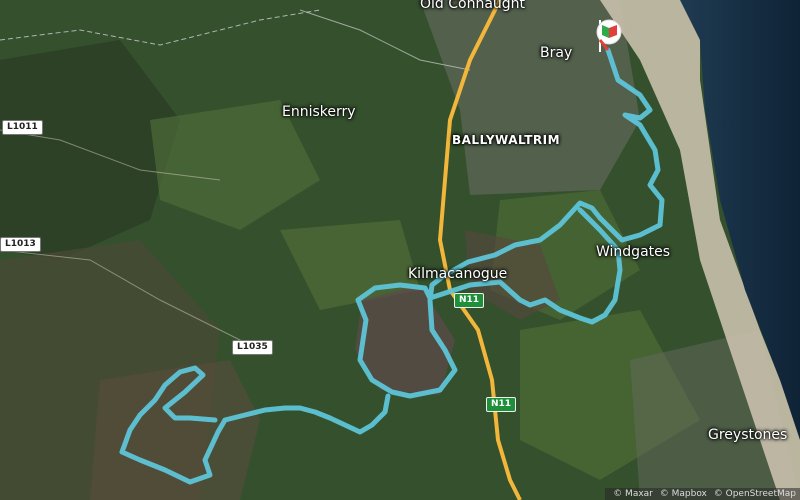 The image size is (800, 500). I want to click on place-windgates: Windgates, so click(633, 252).